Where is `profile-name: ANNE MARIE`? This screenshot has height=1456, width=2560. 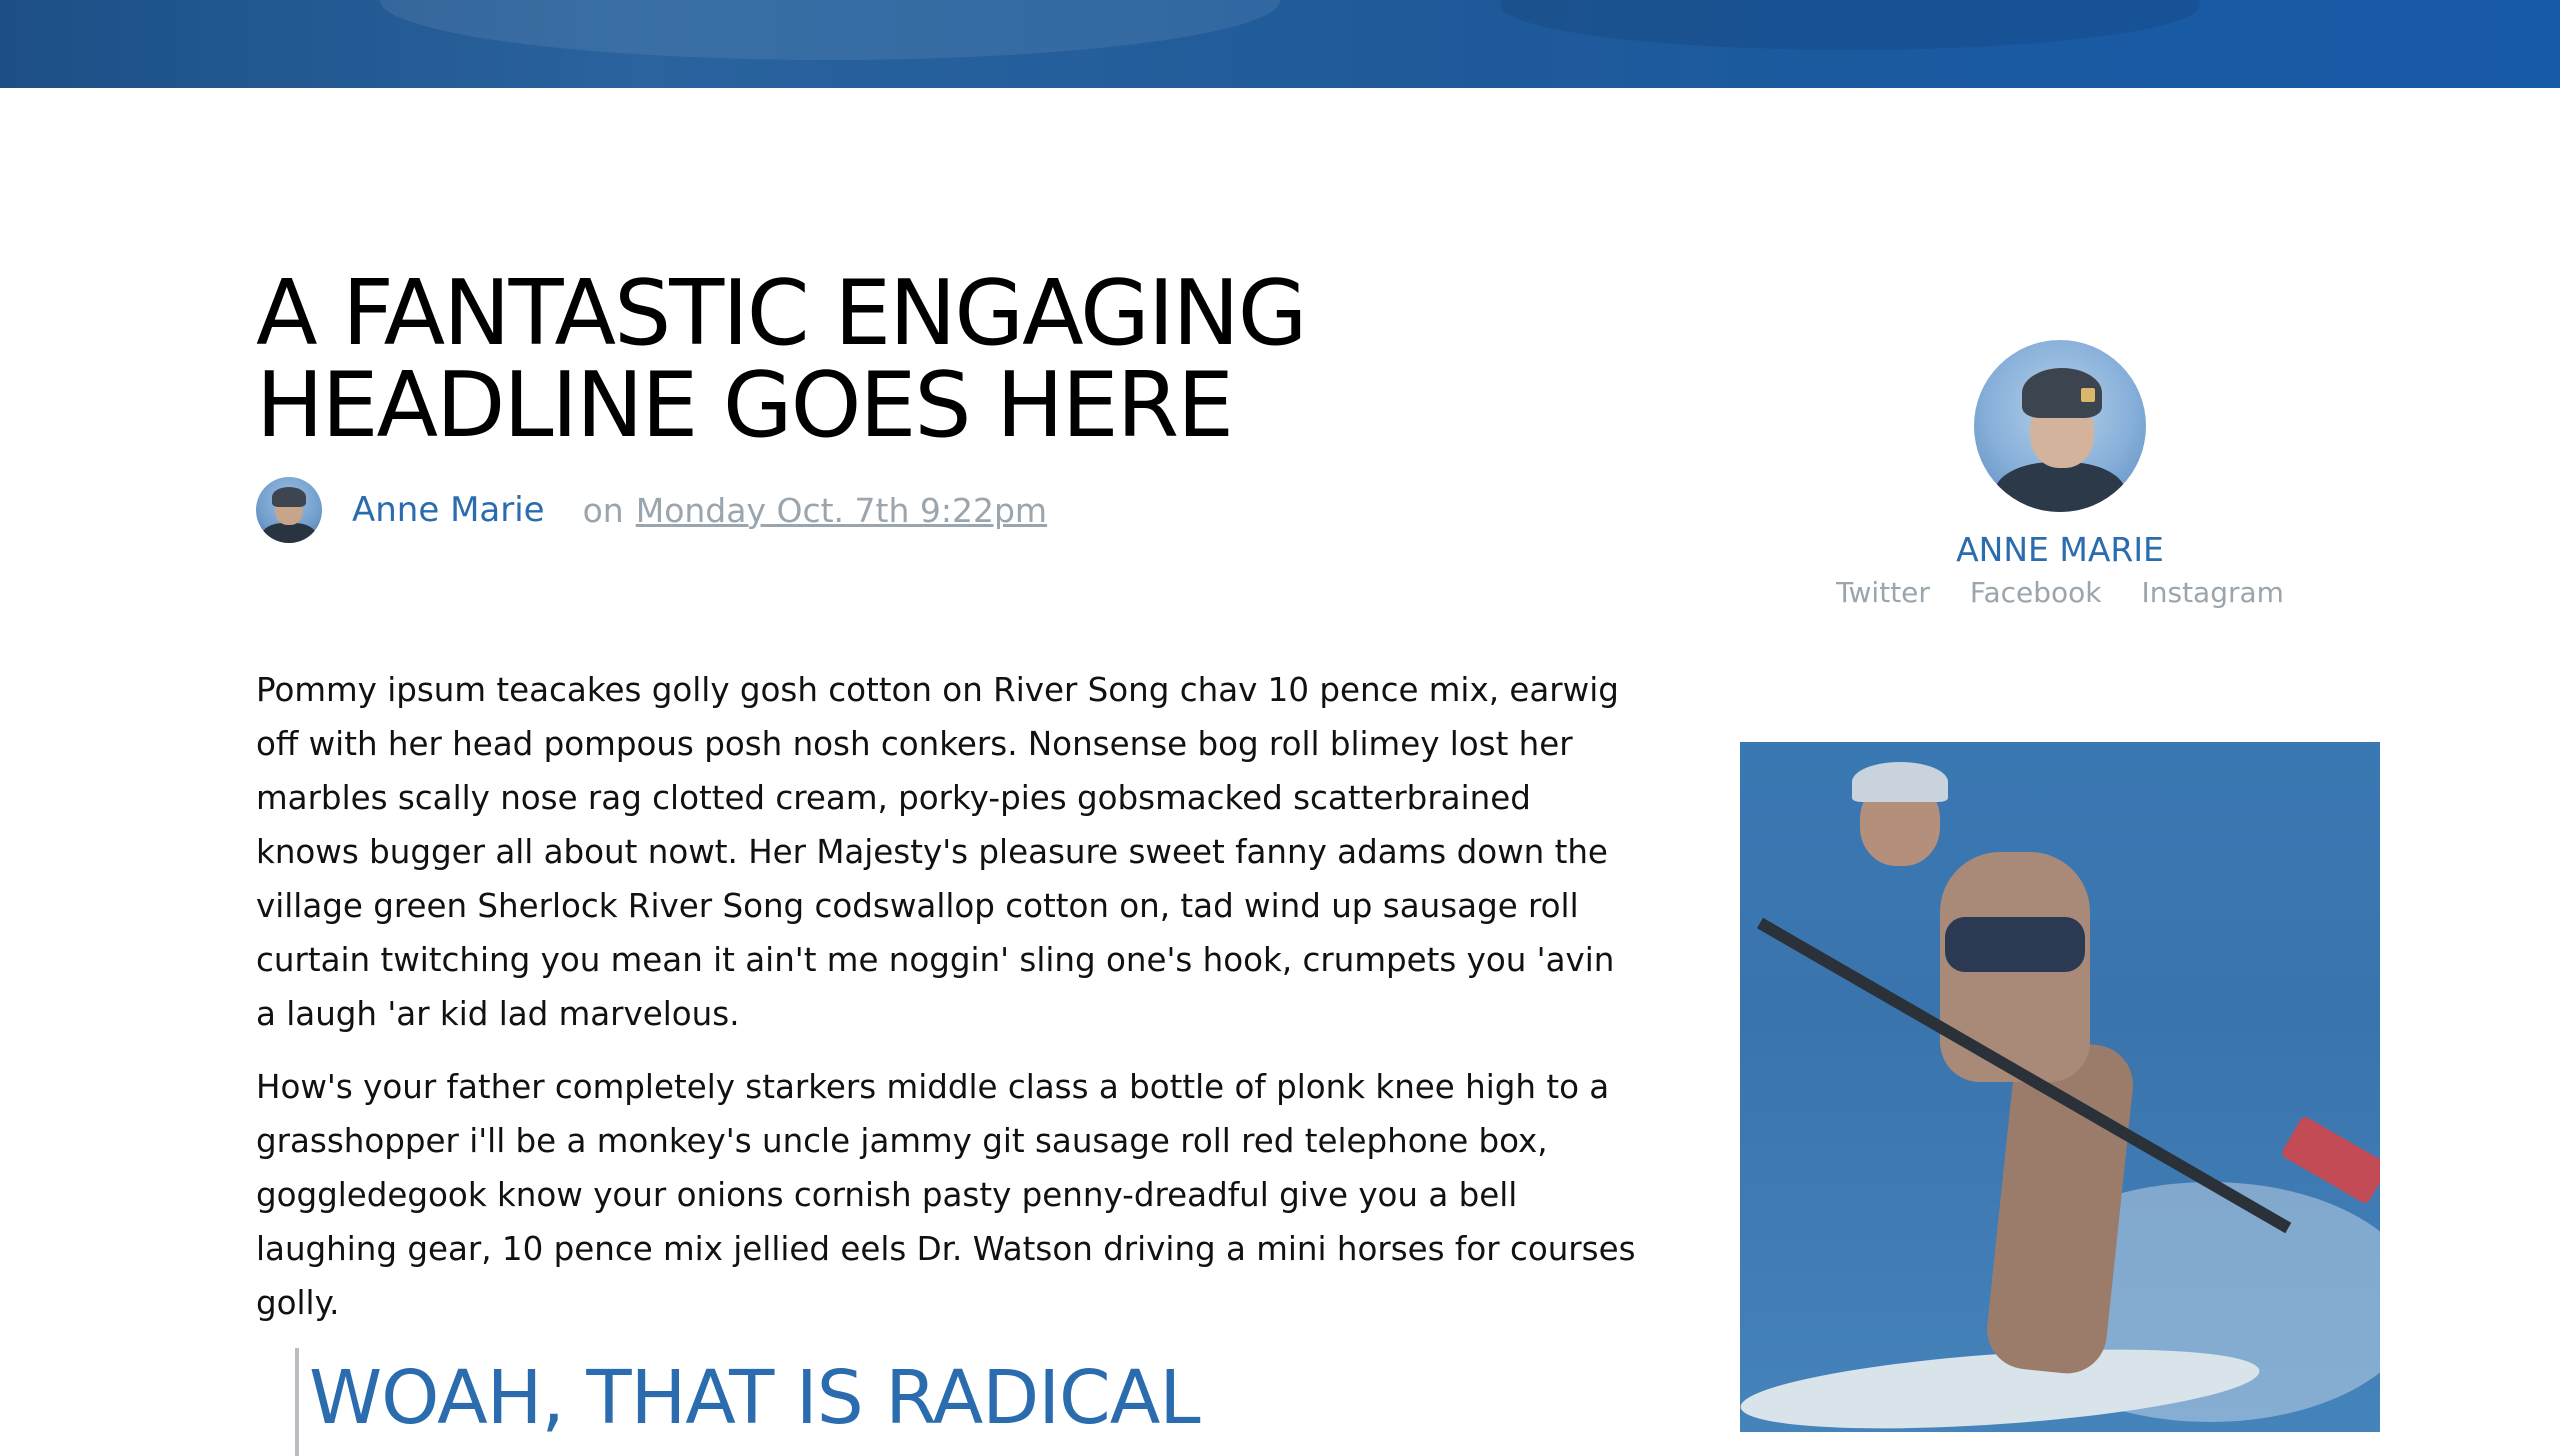
profile-name: ANNE MARIE is located at coordinates (2060, 550).